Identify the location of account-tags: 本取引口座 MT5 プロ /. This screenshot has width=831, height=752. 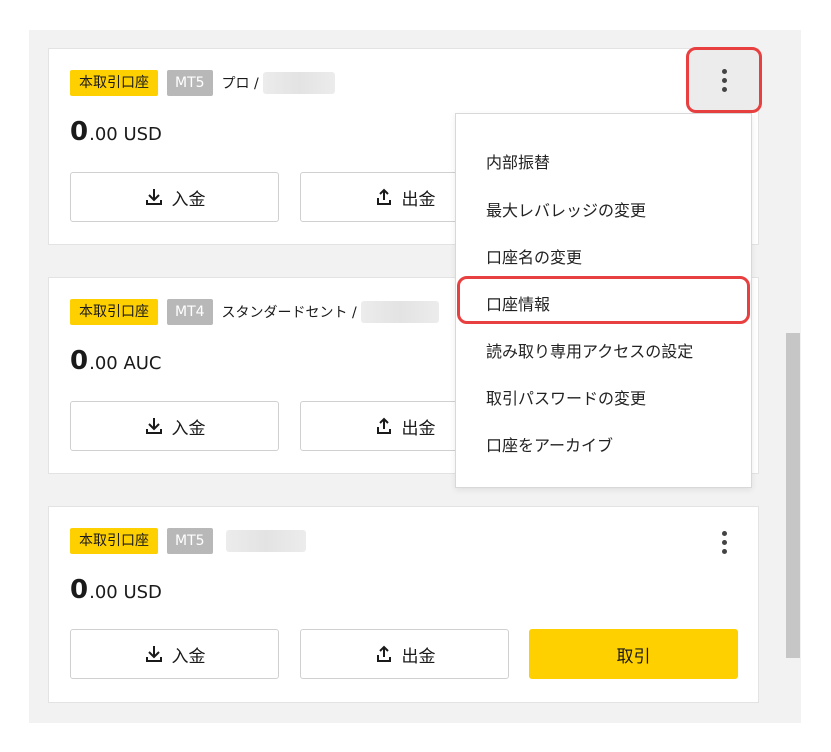
(202, 83).